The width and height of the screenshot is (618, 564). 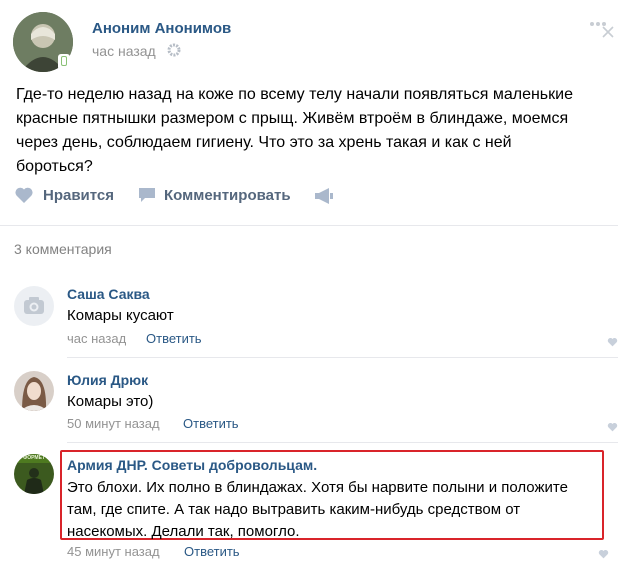 I want to click on comment-text: Комары кусают, so click(x=120, y=315).